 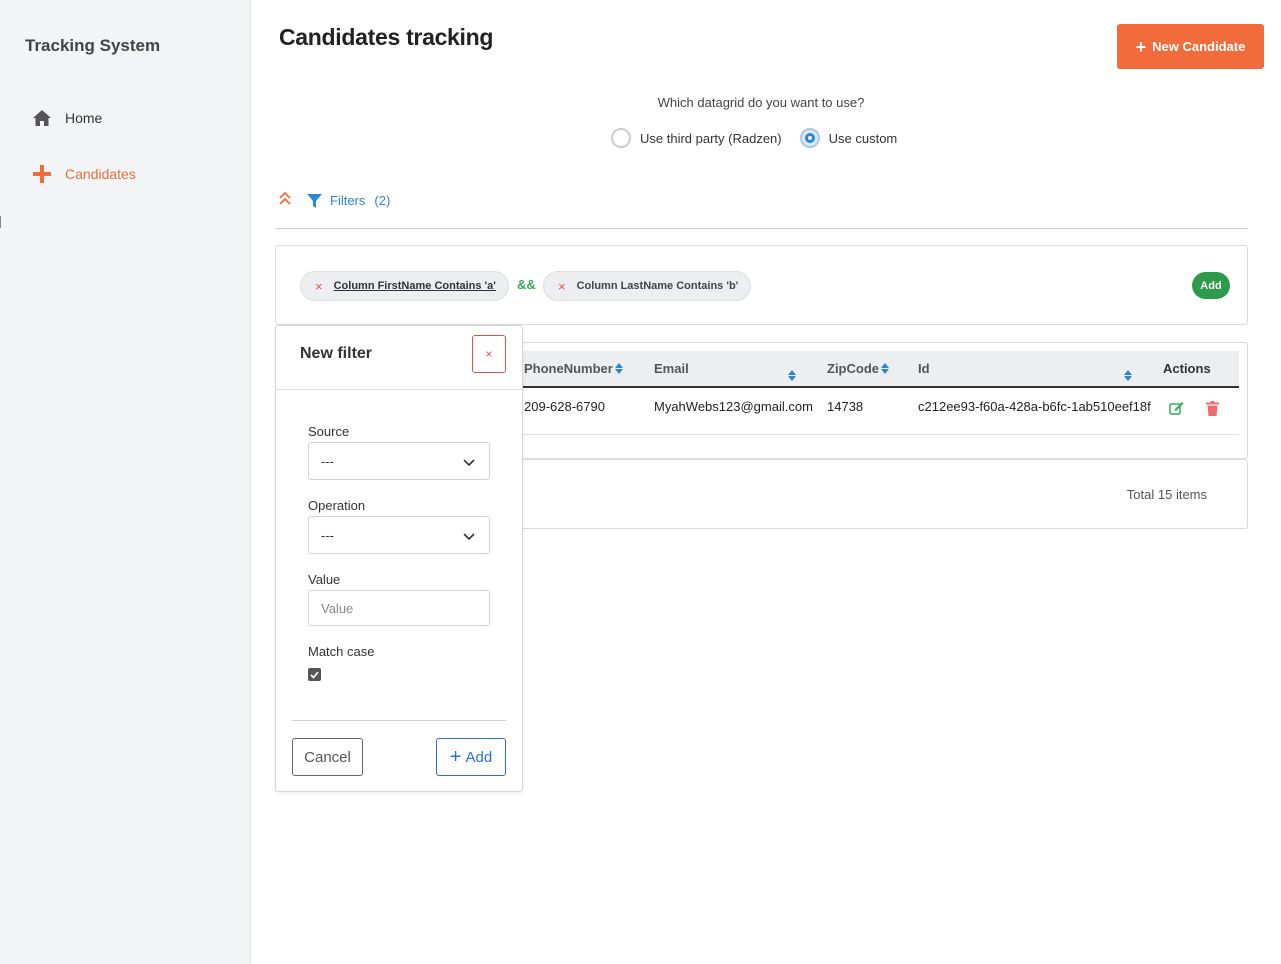 I want to click on datagrid-question: Which datagrid do you want to use?, so click(x=761, y=102).